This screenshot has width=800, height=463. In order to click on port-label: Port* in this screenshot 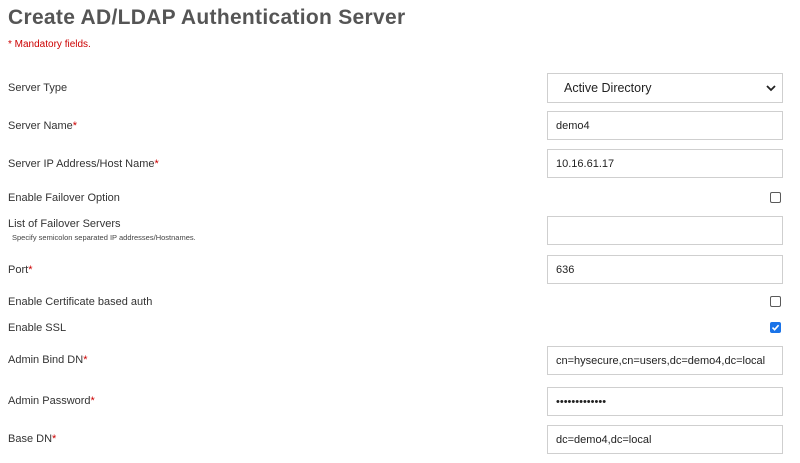, I will do `click(20, 270)`.